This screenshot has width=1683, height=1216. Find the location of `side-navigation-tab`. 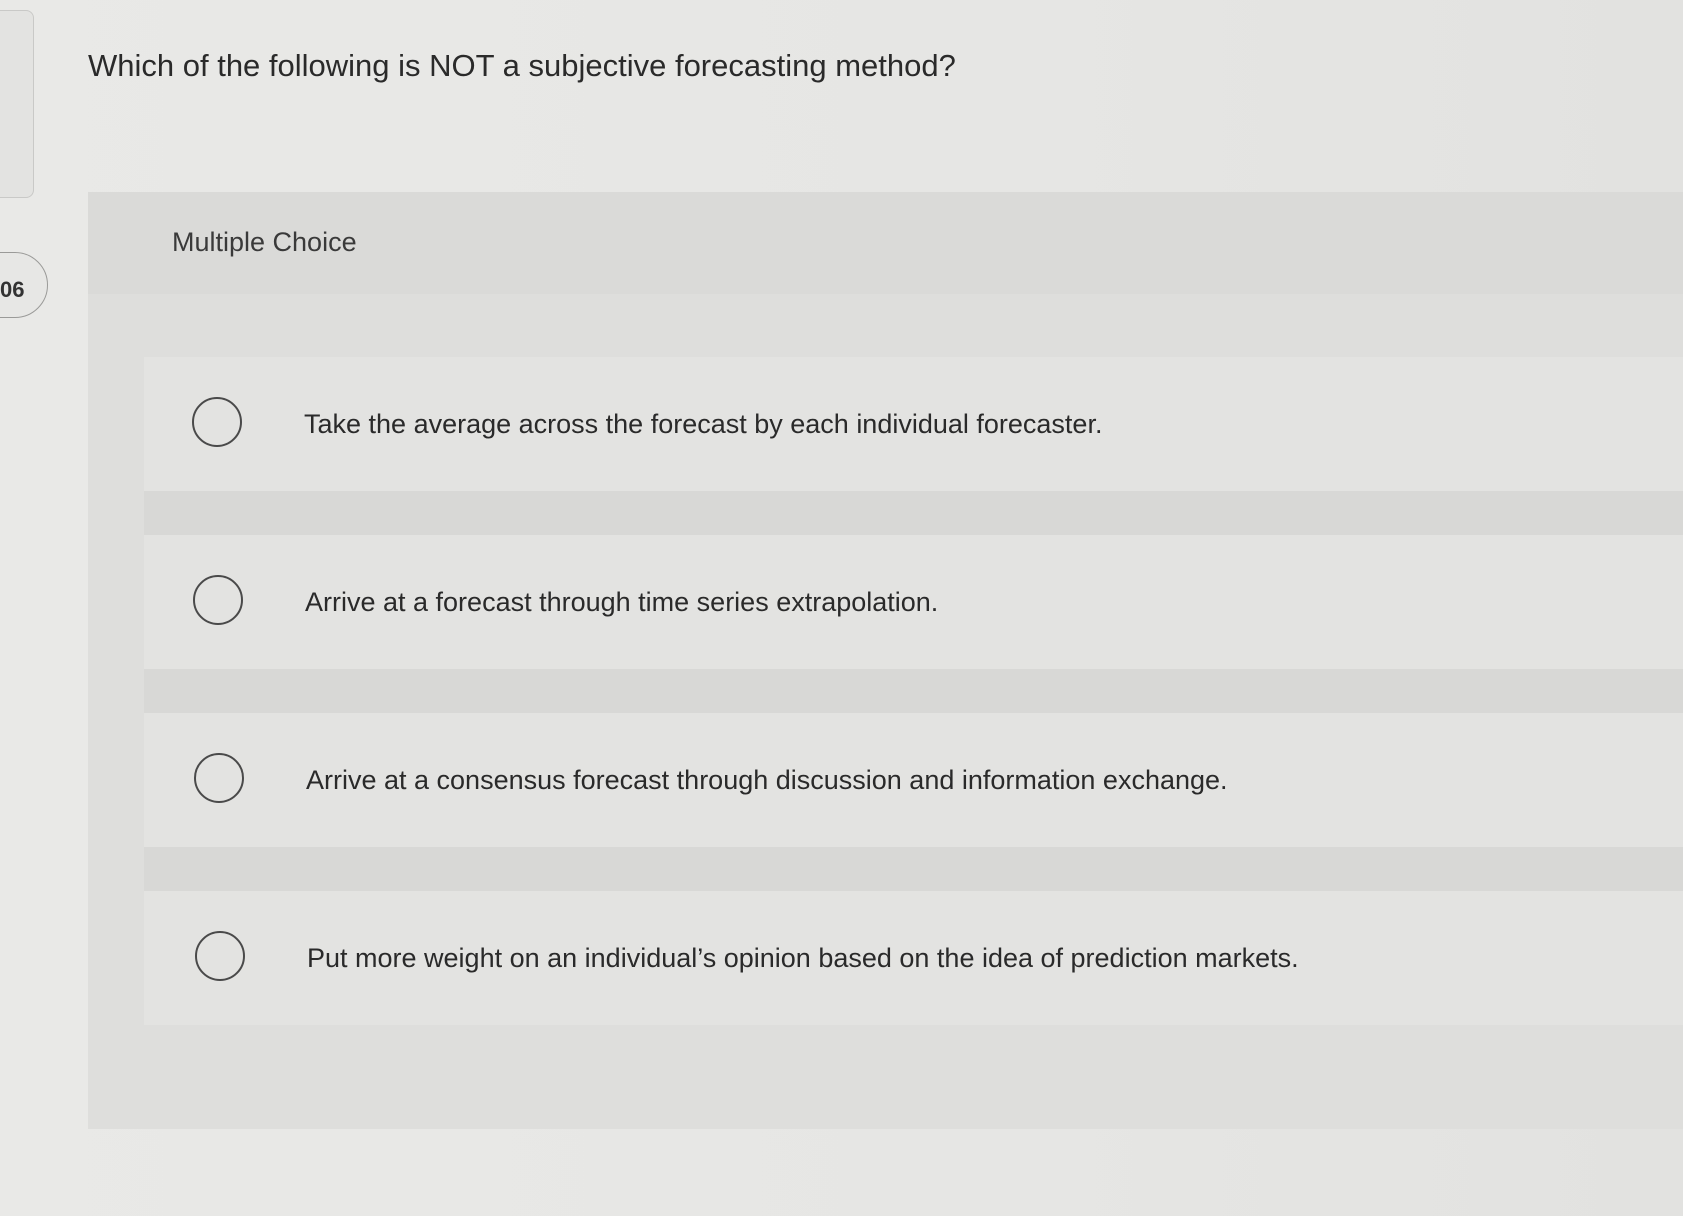

side-navigation-tab is located at coordinates (17, 104).